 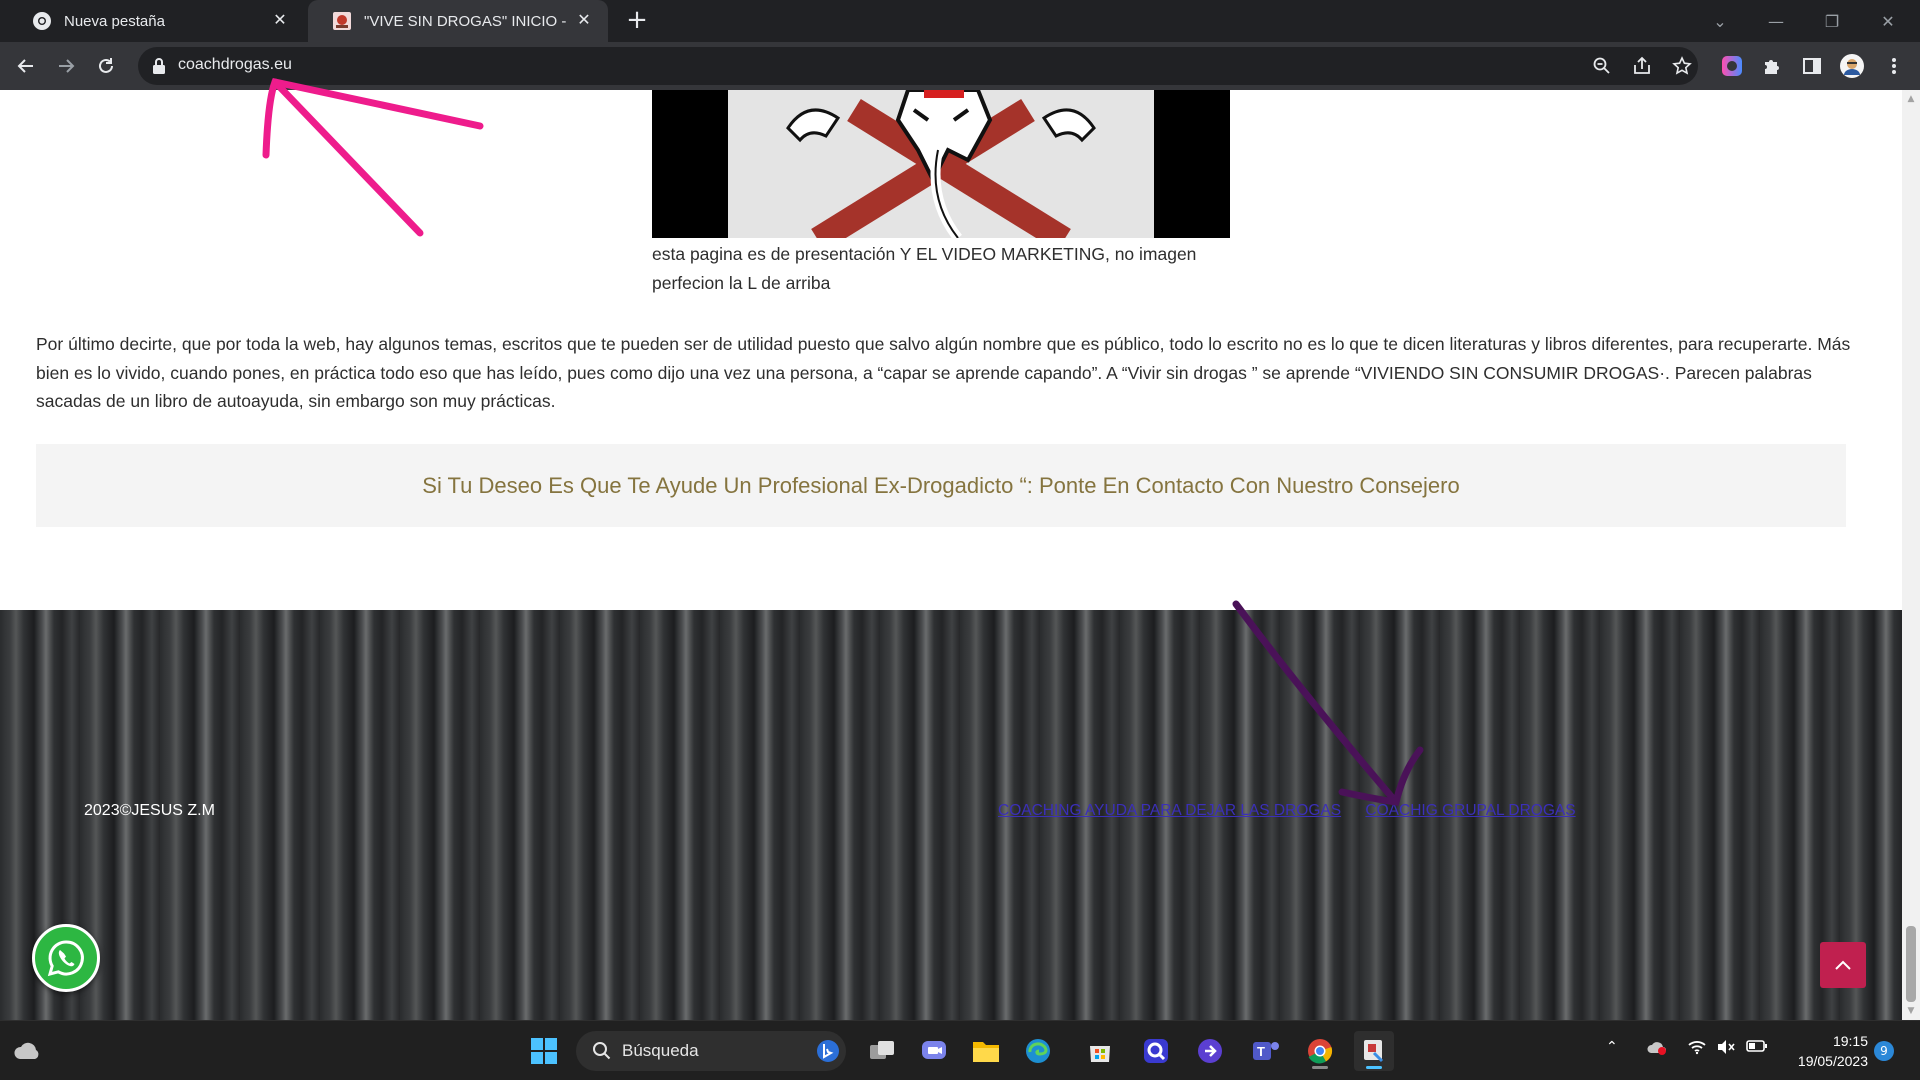 What do you see at coordinates (986, 1051) in the screenshot?
I see `file-explorer-icon` at bounding box center [986, 1051].